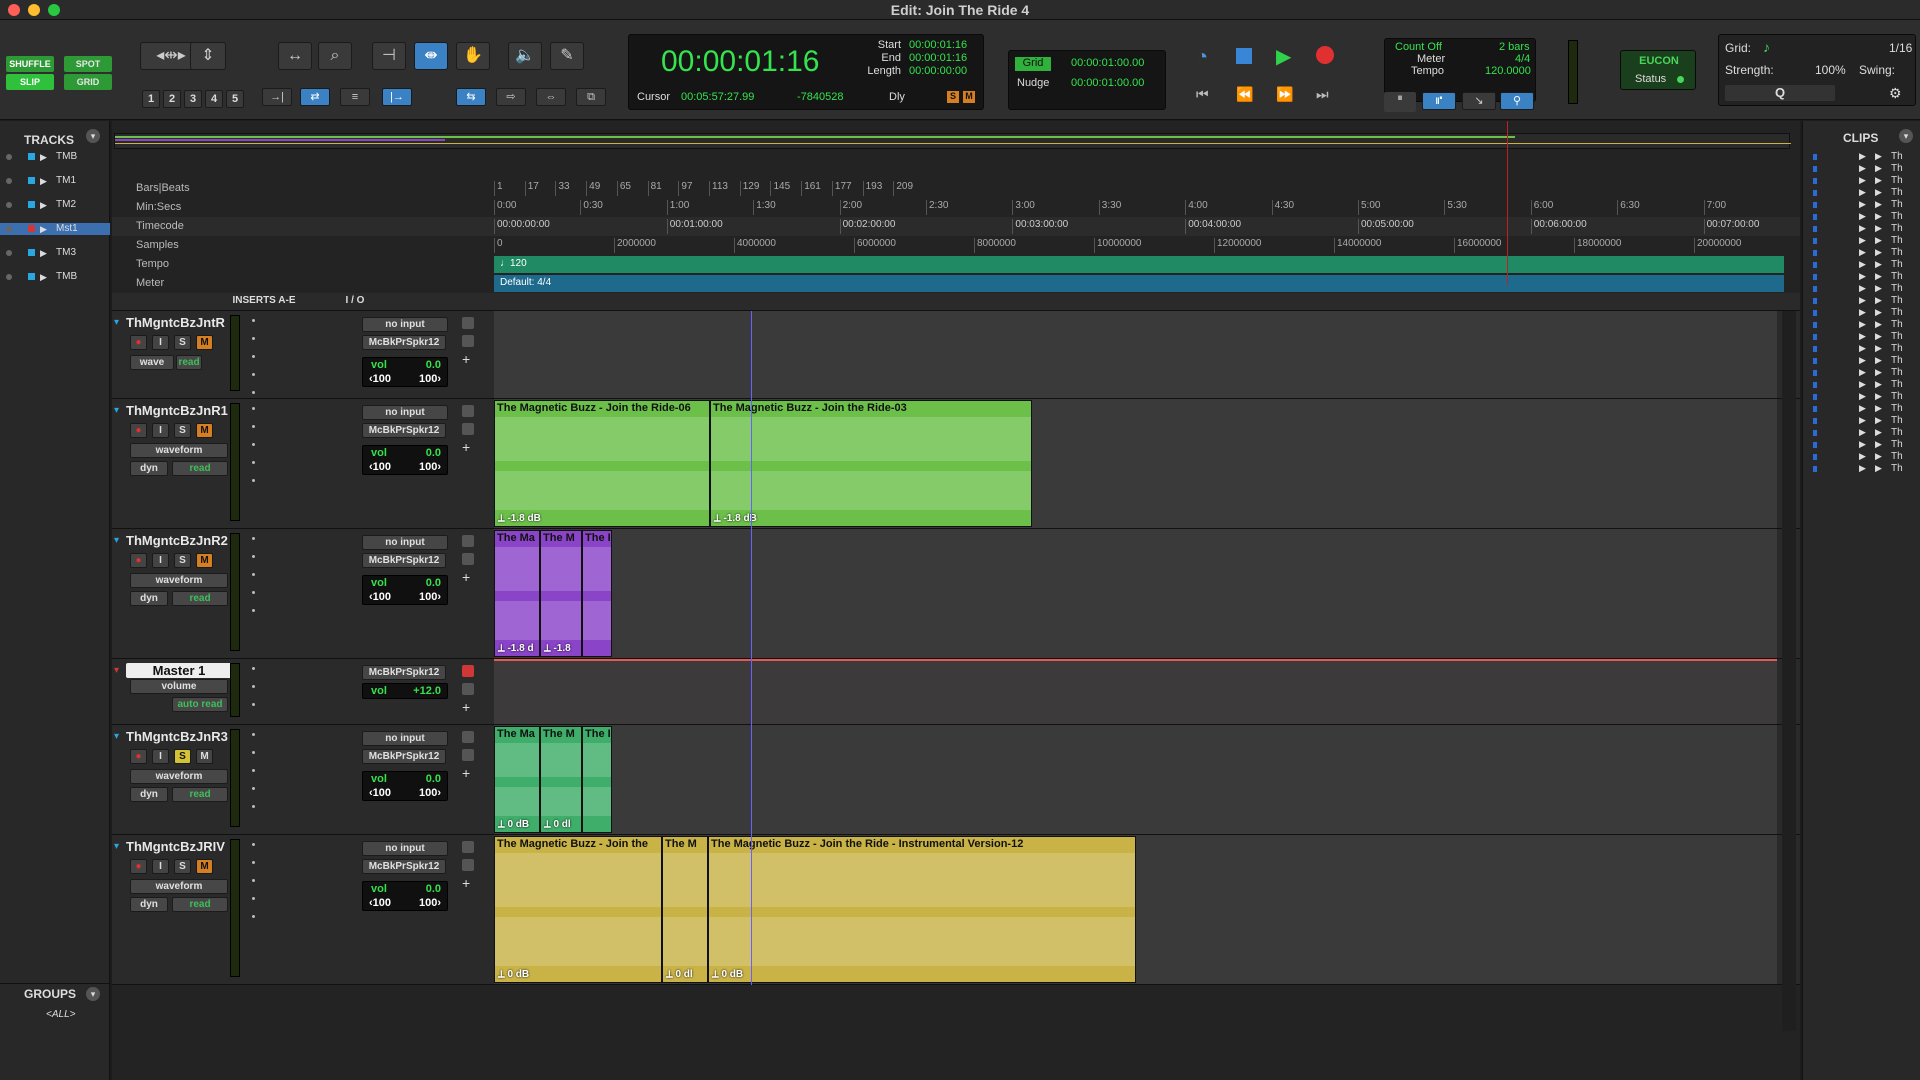  I want to click on audio-clip: The M ⟂ 0 dl, so click(561, 779).